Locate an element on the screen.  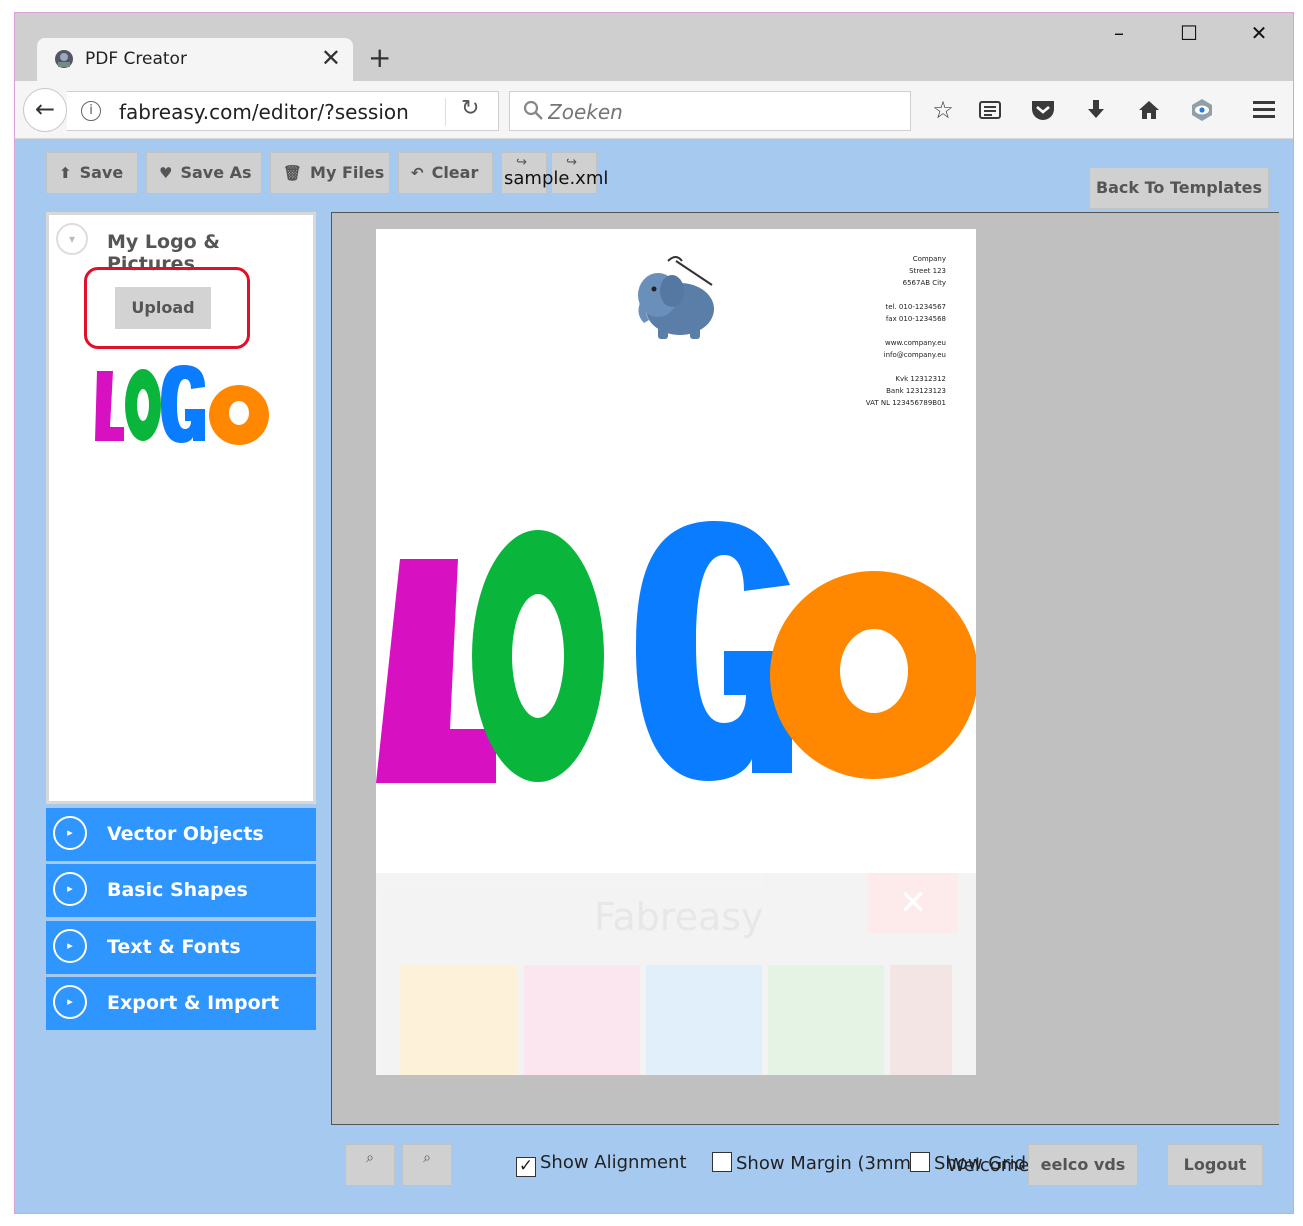
accordion-vector-objects: ▸ Vector Objects is located at coordinates (181, 834).